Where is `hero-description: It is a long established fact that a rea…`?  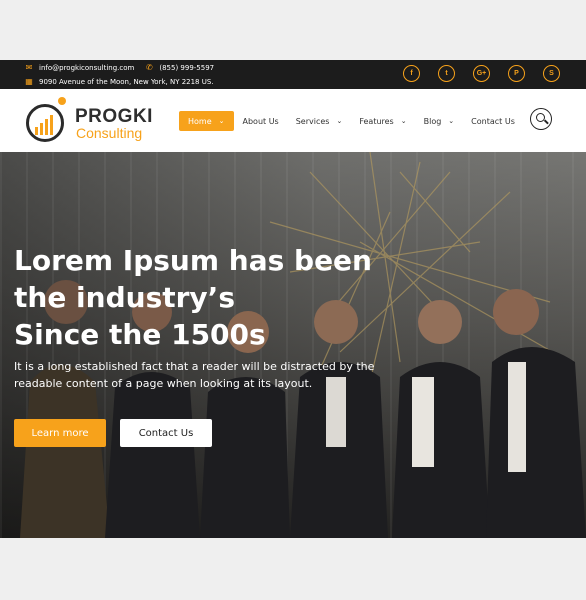 hero-description: It is a long established fact that a rea… is located at coordinates (194, 375).